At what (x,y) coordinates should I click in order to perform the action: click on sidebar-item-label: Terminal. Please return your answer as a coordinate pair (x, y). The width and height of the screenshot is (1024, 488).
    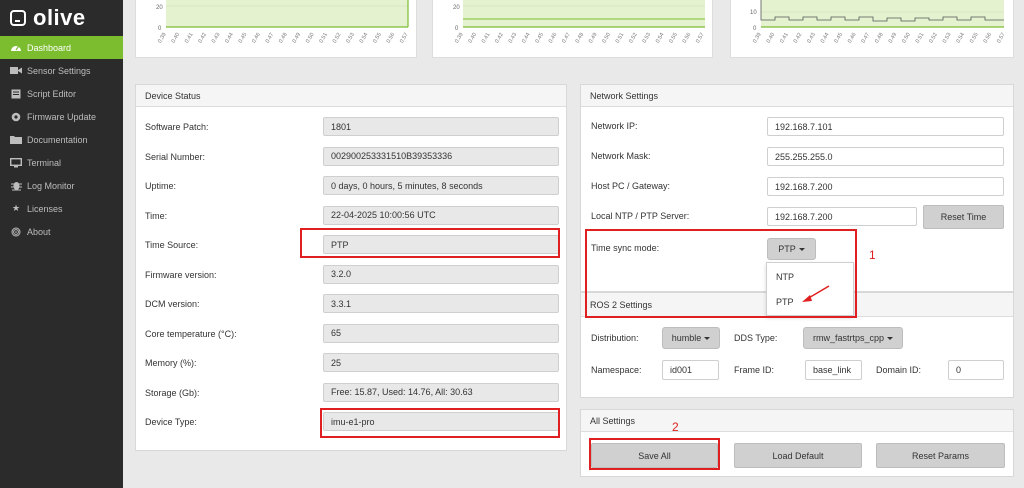
    Looking at the image, I should click on (44, 162).